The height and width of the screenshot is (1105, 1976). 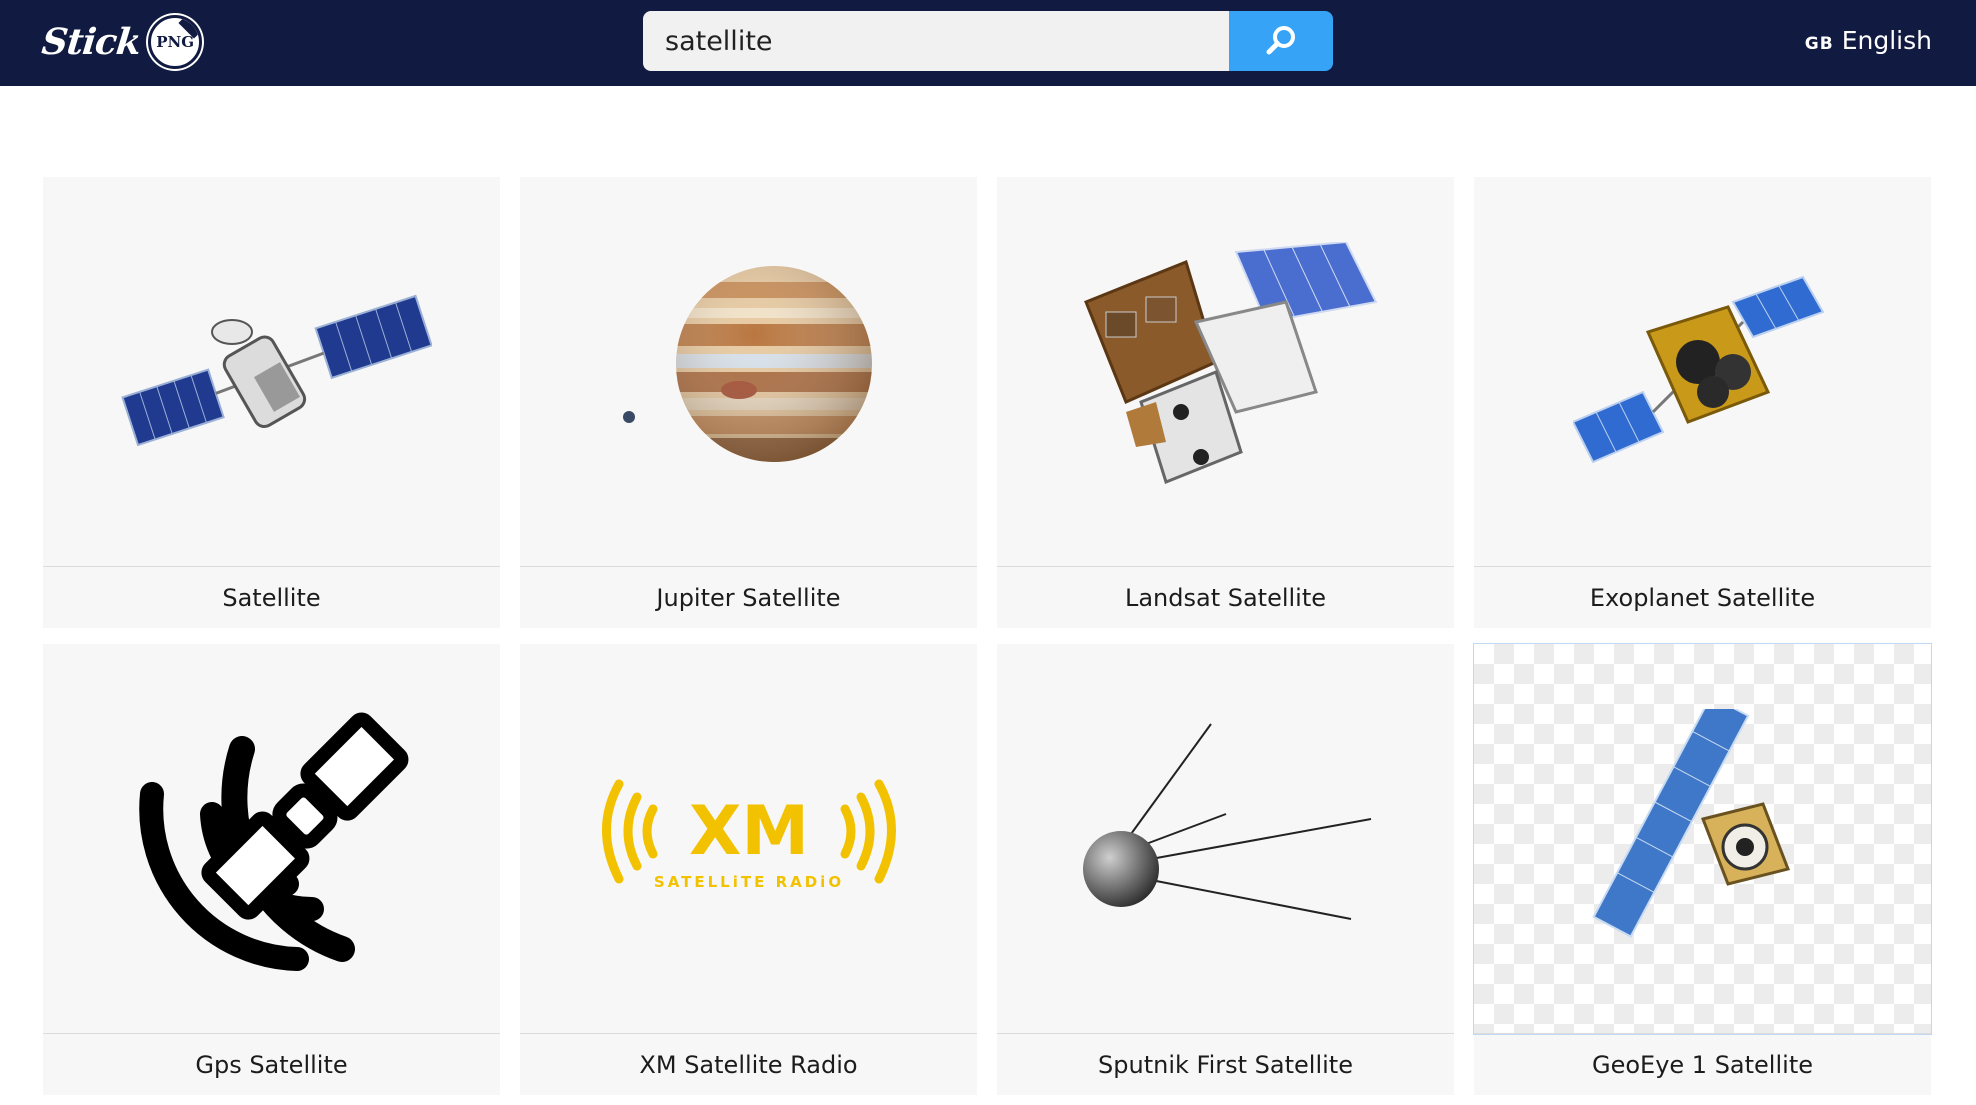 I want to click on search-input, so click(x=936, y=41).